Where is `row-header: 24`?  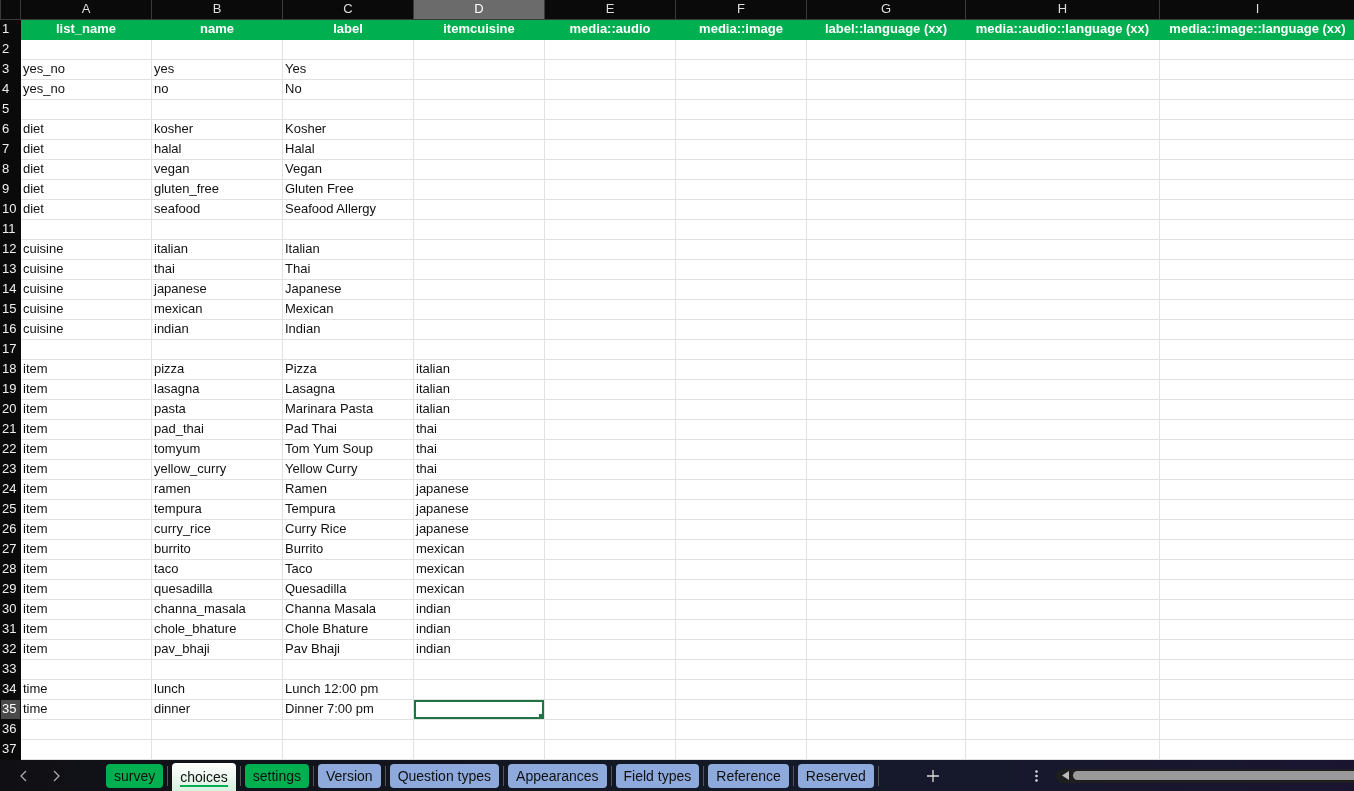
row-header: 24 is located at coordinates (10, 489).